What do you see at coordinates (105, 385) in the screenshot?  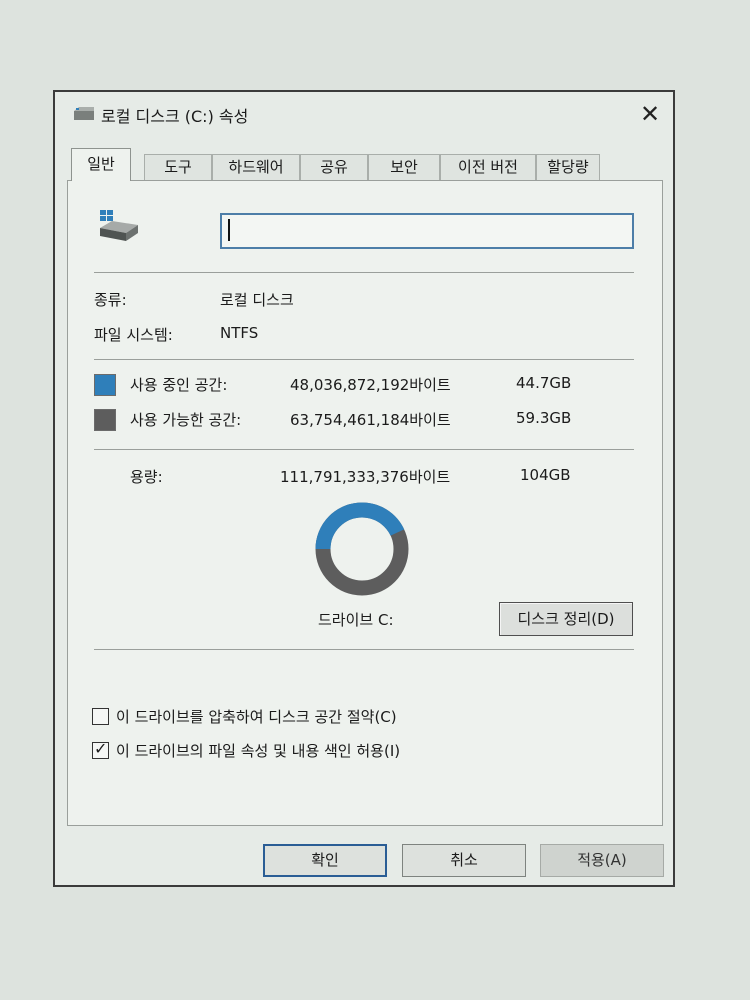 I see `used-space-swatch` at bounding box center [105, 385].